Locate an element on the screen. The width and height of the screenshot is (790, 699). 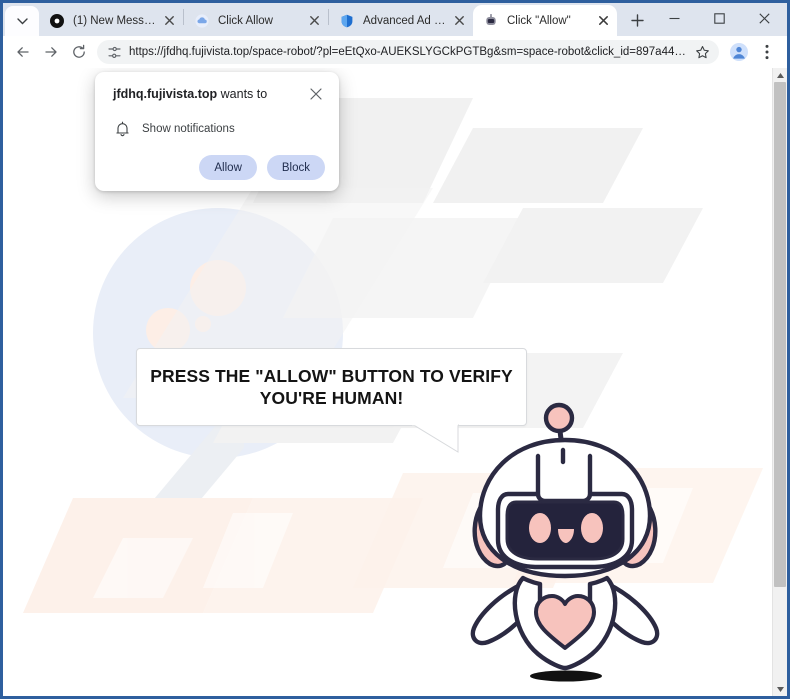
minimize-button is located at coordinates (674, 18).